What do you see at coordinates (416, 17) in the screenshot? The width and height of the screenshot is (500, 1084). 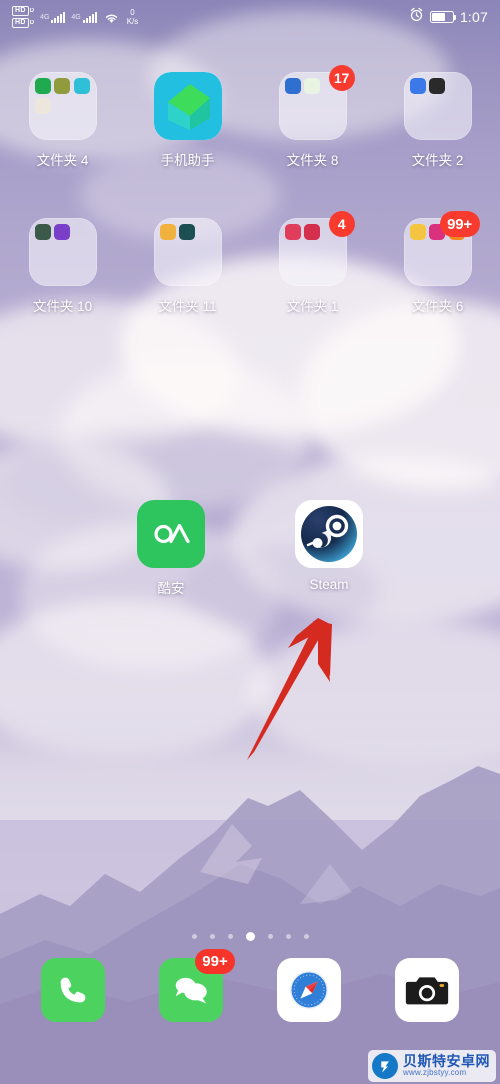 I see `alarm-clock-icon` at bounding box center [416, 17].